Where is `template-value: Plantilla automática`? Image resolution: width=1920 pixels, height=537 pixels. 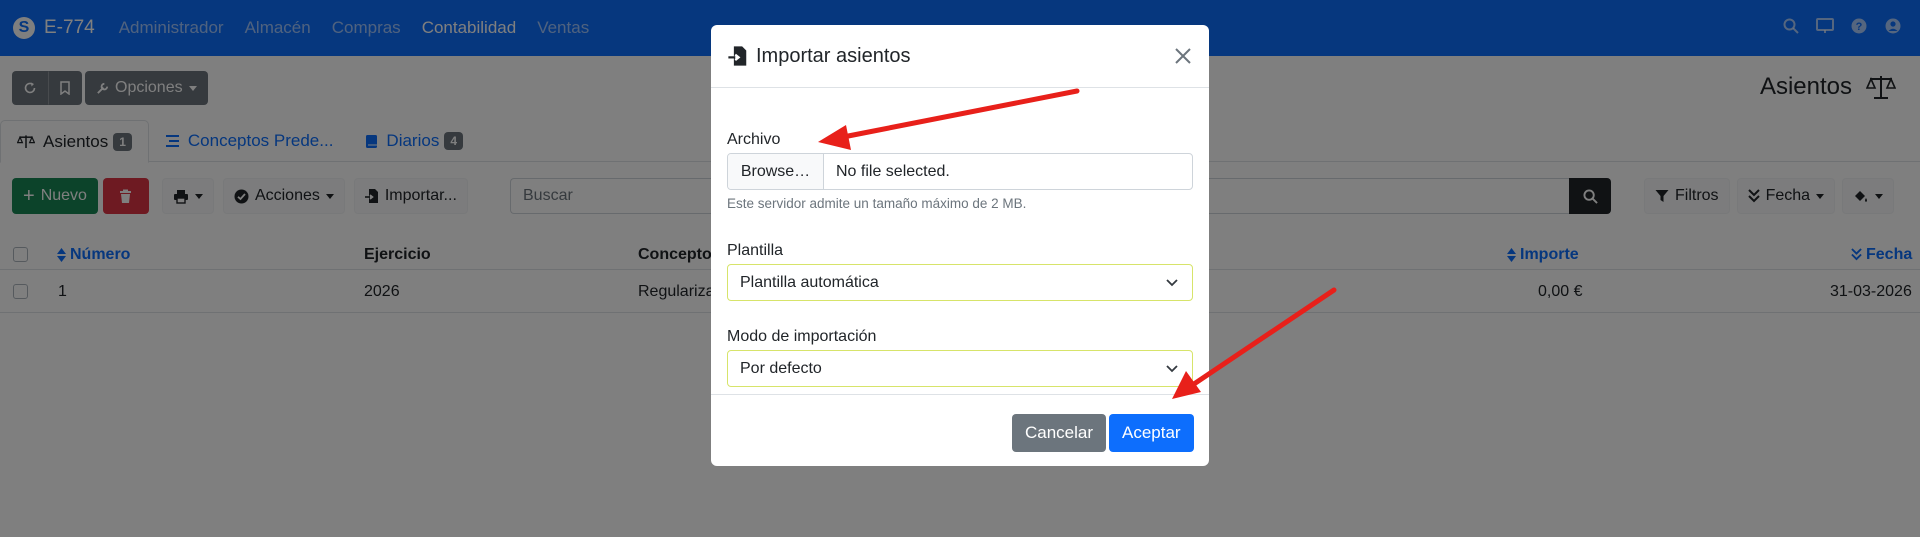 template-value: Plantilla automática is located at coordinates (809, 282).